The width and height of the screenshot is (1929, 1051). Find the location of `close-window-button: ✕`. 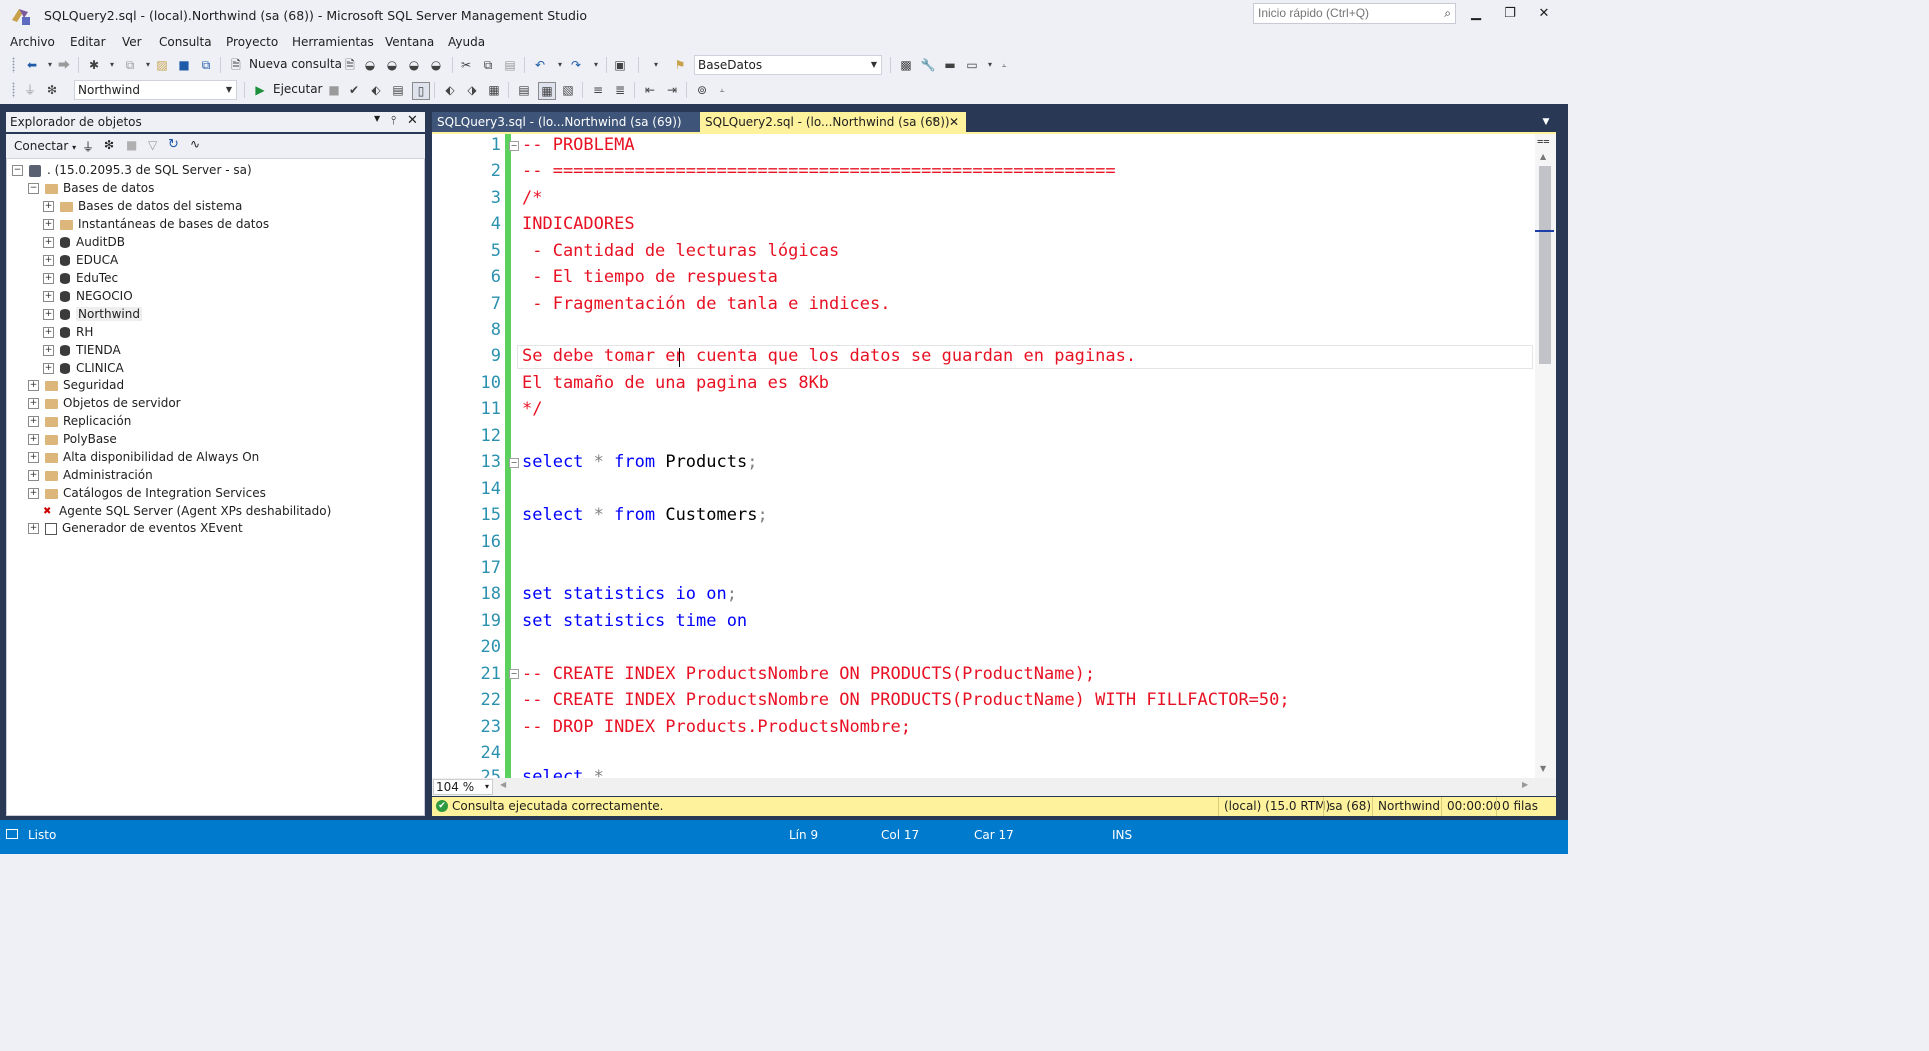

close-window-button: ✕ is located at coordinates (1544, 15).